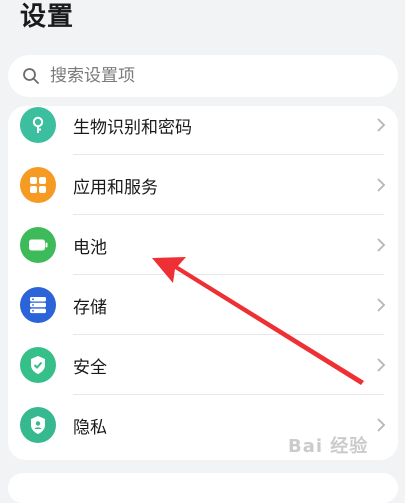 This screenshot has height=503, width=405. What do you see at coordinates (38, 245) in the screenshot?
I see `battery-icon` at bounding box center [38, 245].